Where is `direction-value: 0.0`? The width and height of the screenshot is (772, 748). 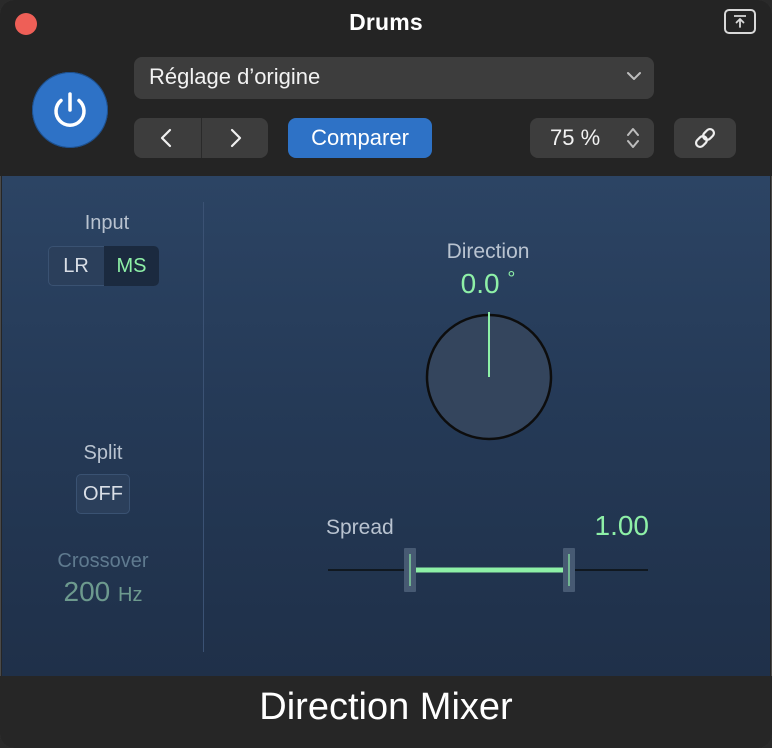
direction-value: 0.0 is located at coordinates (480, 283).